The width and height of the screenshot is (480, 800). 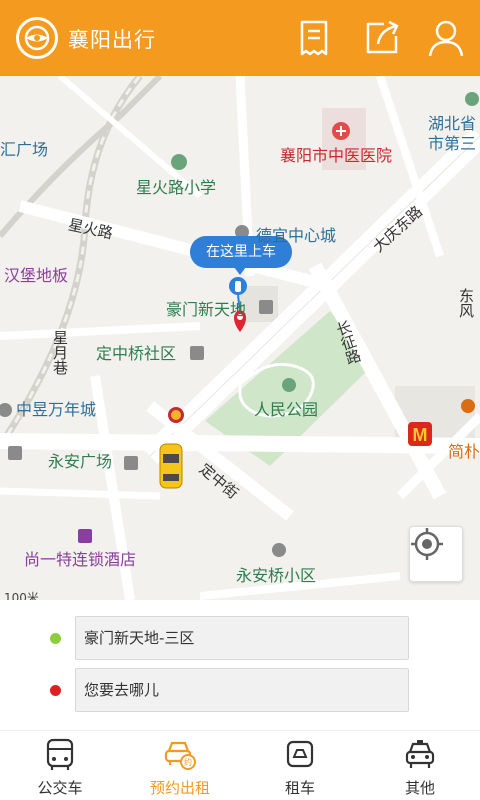 What do you see at coordinates (427, 544) in the screenshot?
I see `crosshair-icon` at bounding box center [427, 544].